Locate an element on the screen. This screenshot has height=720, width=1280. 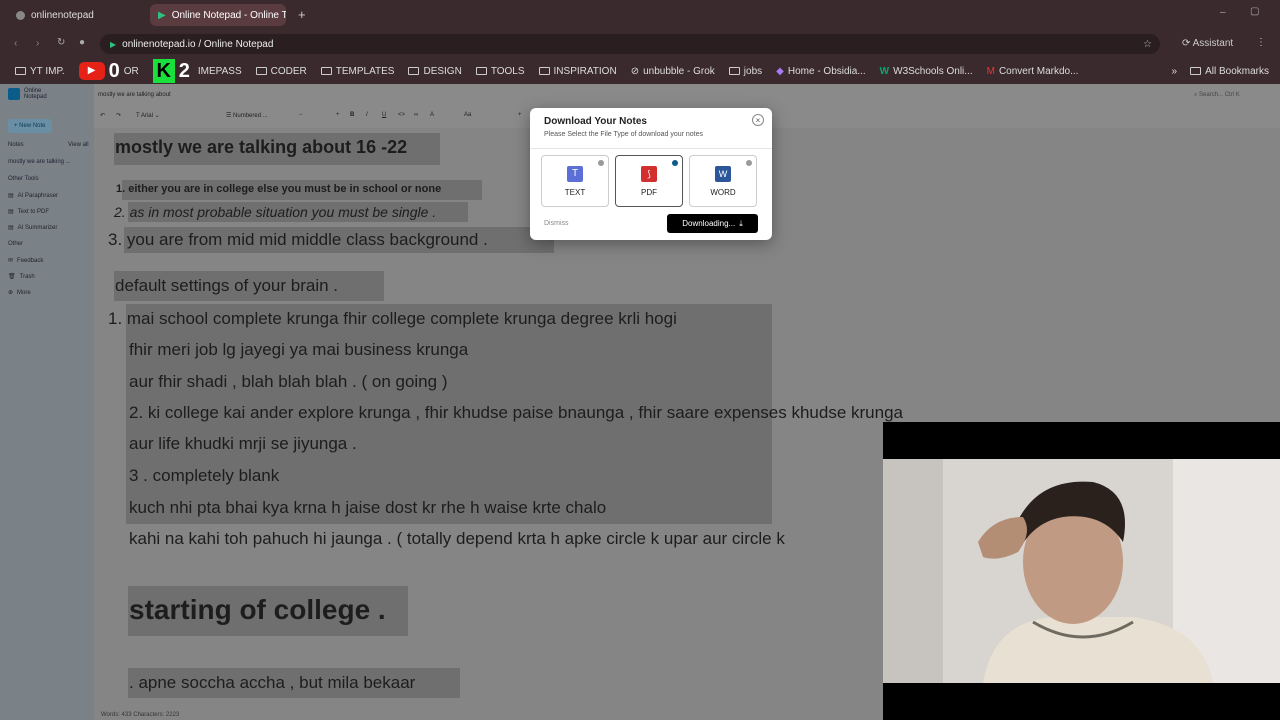
sidebar-item-ai-paraphraser: ▤ AI Paraphraser is located at coordinates (33, 196).